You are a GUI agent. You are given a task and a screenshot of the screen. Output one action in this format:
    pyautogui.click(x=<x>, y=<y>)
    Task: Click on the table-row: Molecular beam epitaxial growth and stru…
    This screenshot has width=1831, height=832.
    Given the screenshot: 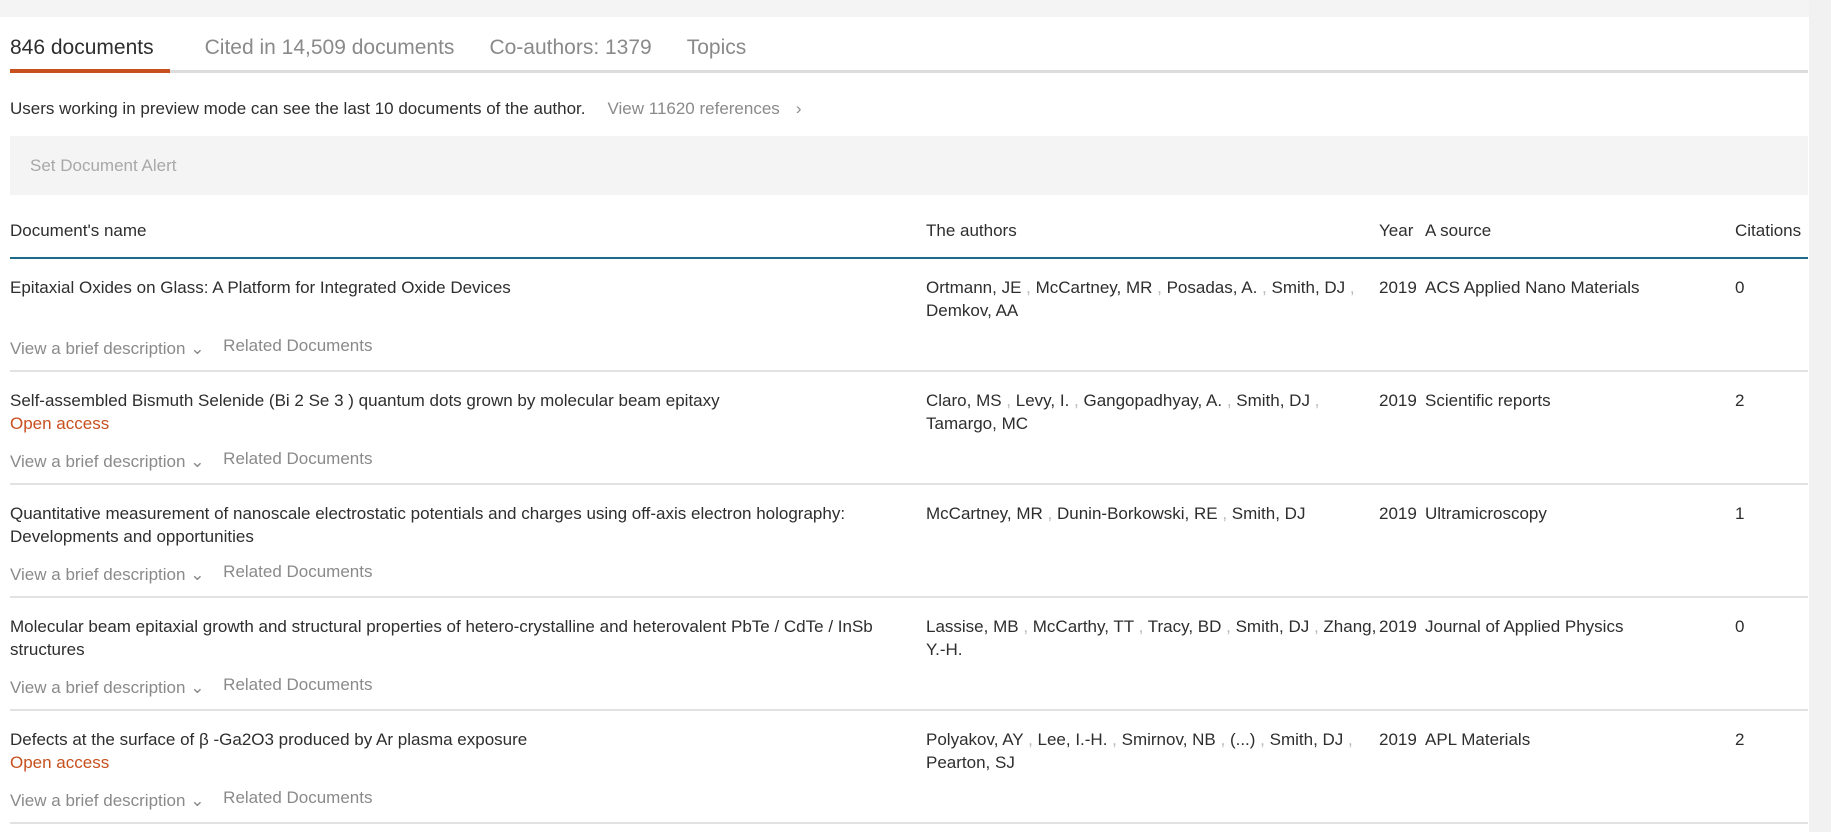 What is the action you would take?
    pyautogui.click(x=909, y=654)
    